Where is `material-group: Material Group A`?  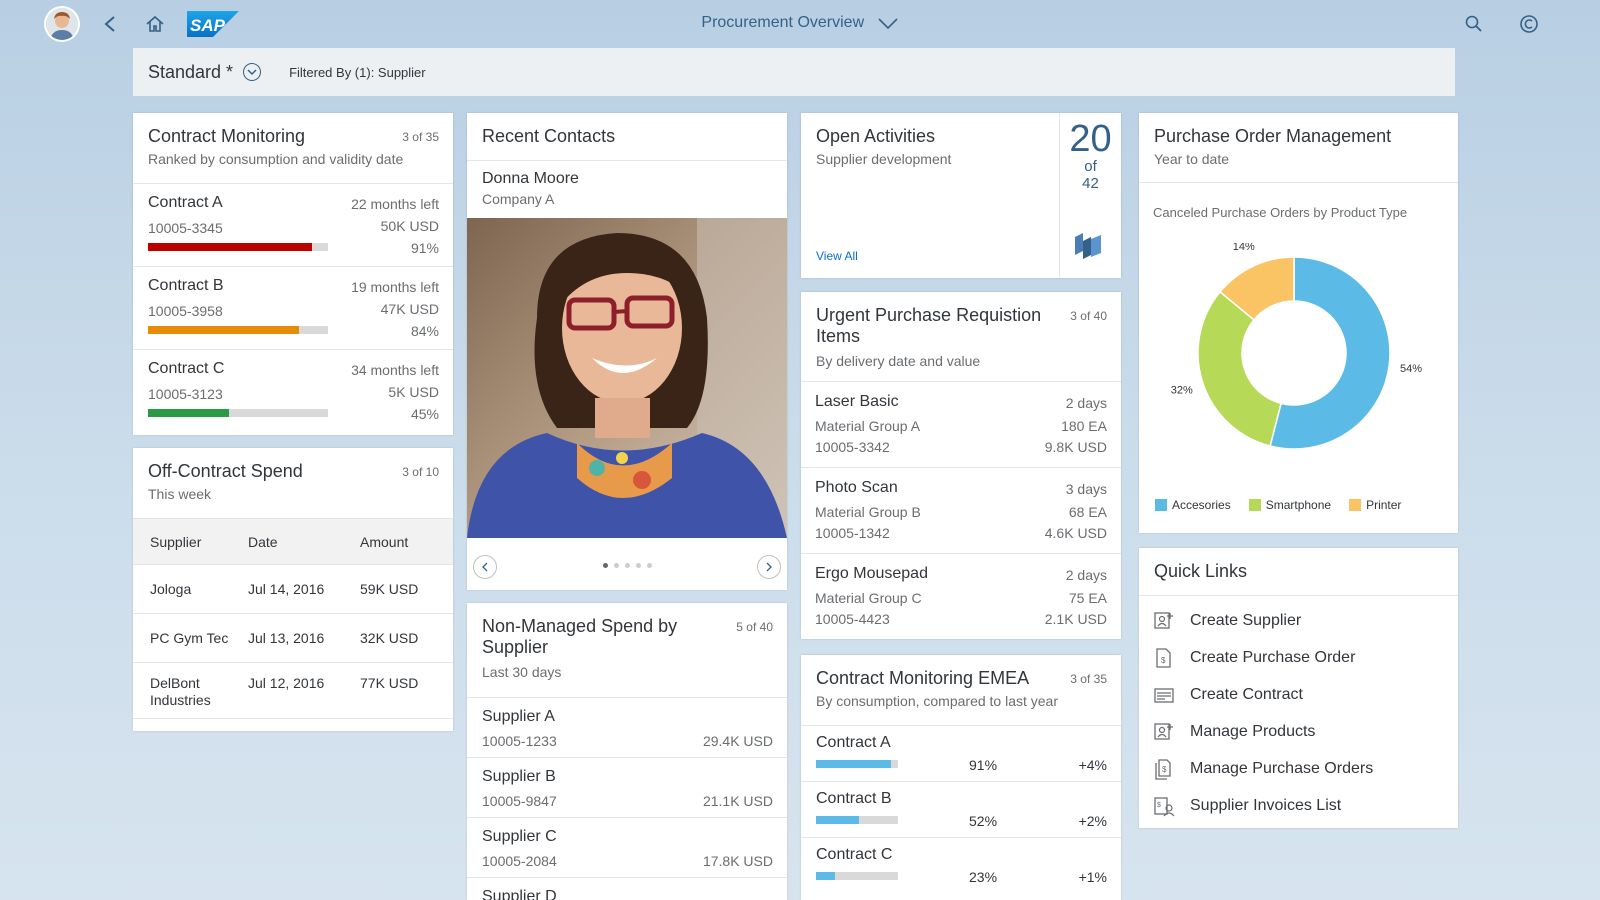
material-group: Material Group A is located at coordinates (868, 426).